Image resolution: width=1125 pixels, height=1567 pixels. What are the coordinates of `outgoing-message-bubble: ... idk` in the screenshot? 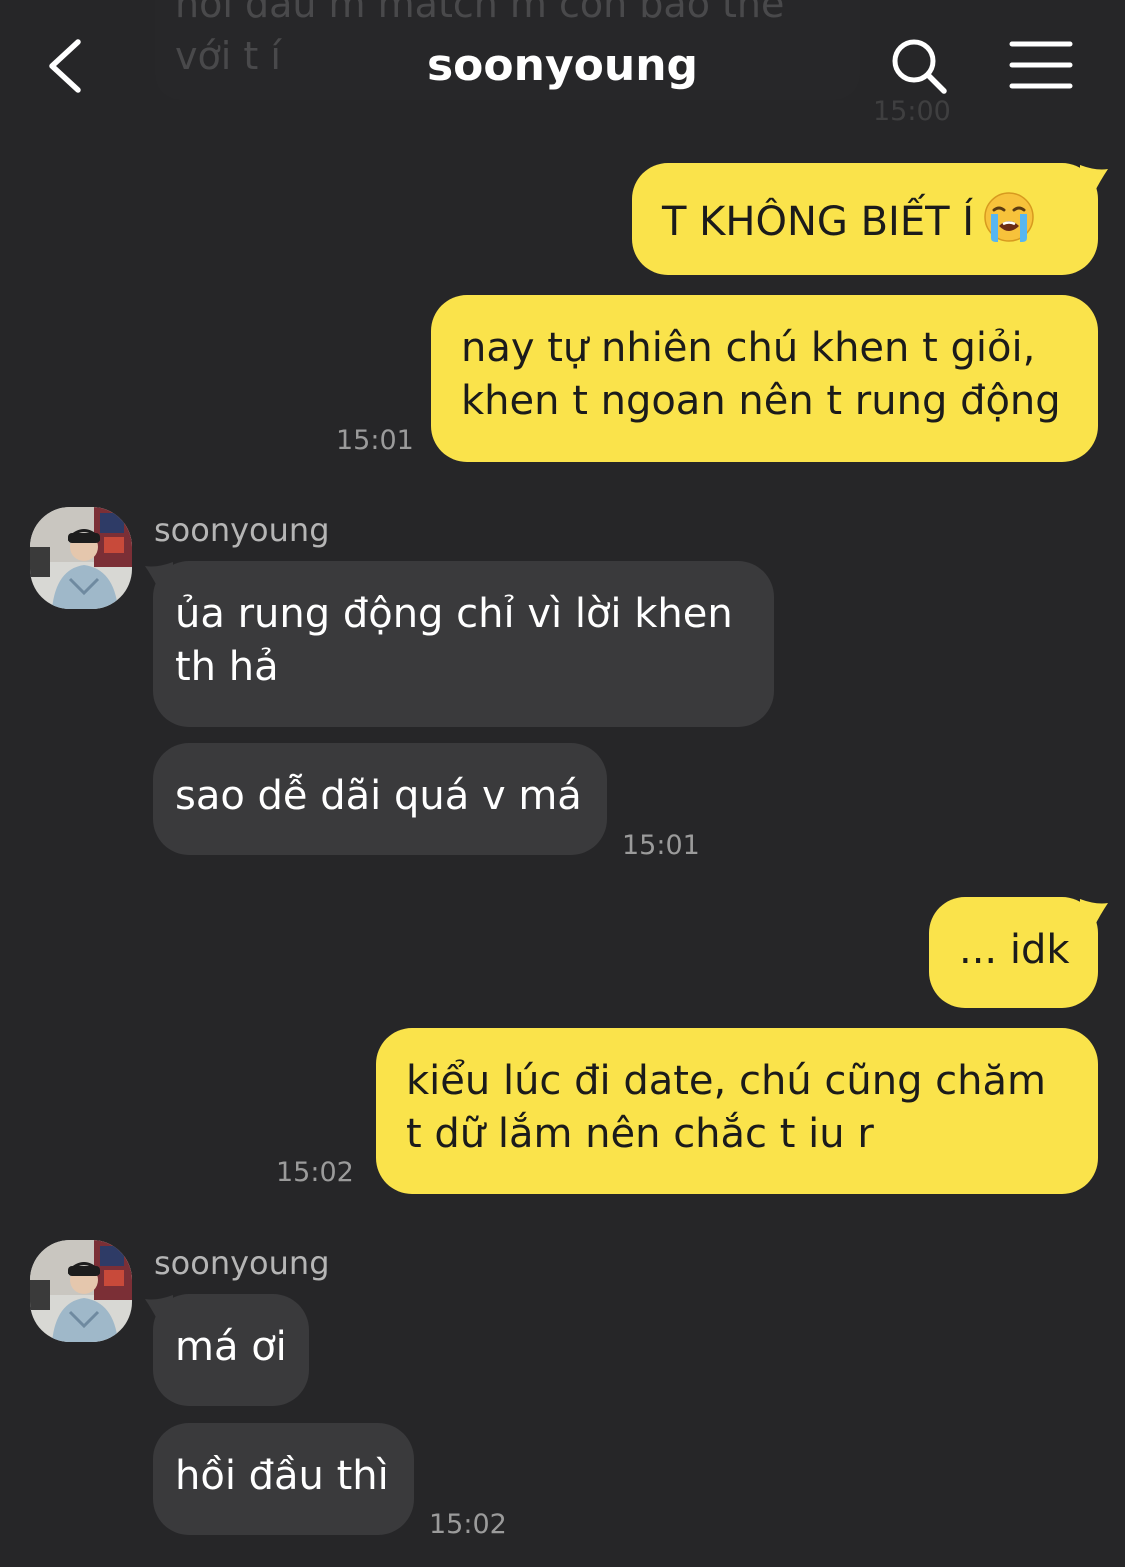 It's located at (1013, 952).